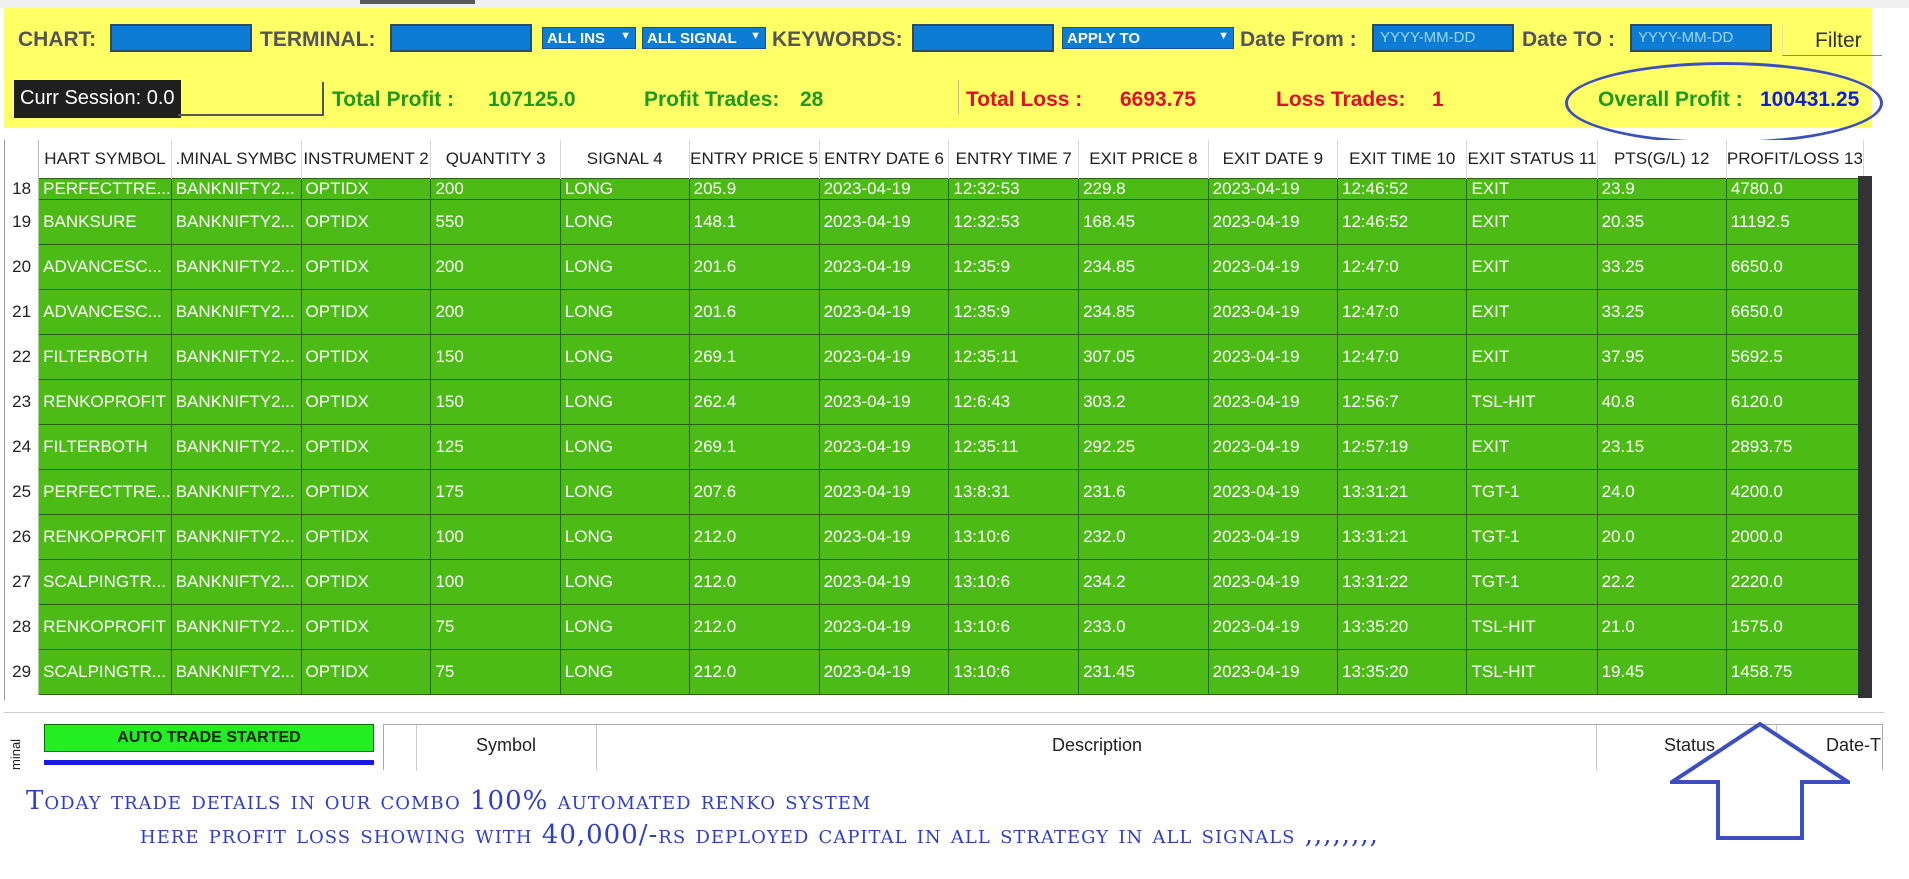 The height and width of the screenshot is (879, 1909). What do you see at coordinates (1661, 446) in the screenshot?
I see `table-cell: 23.15` at bounding box center [1661, 446].